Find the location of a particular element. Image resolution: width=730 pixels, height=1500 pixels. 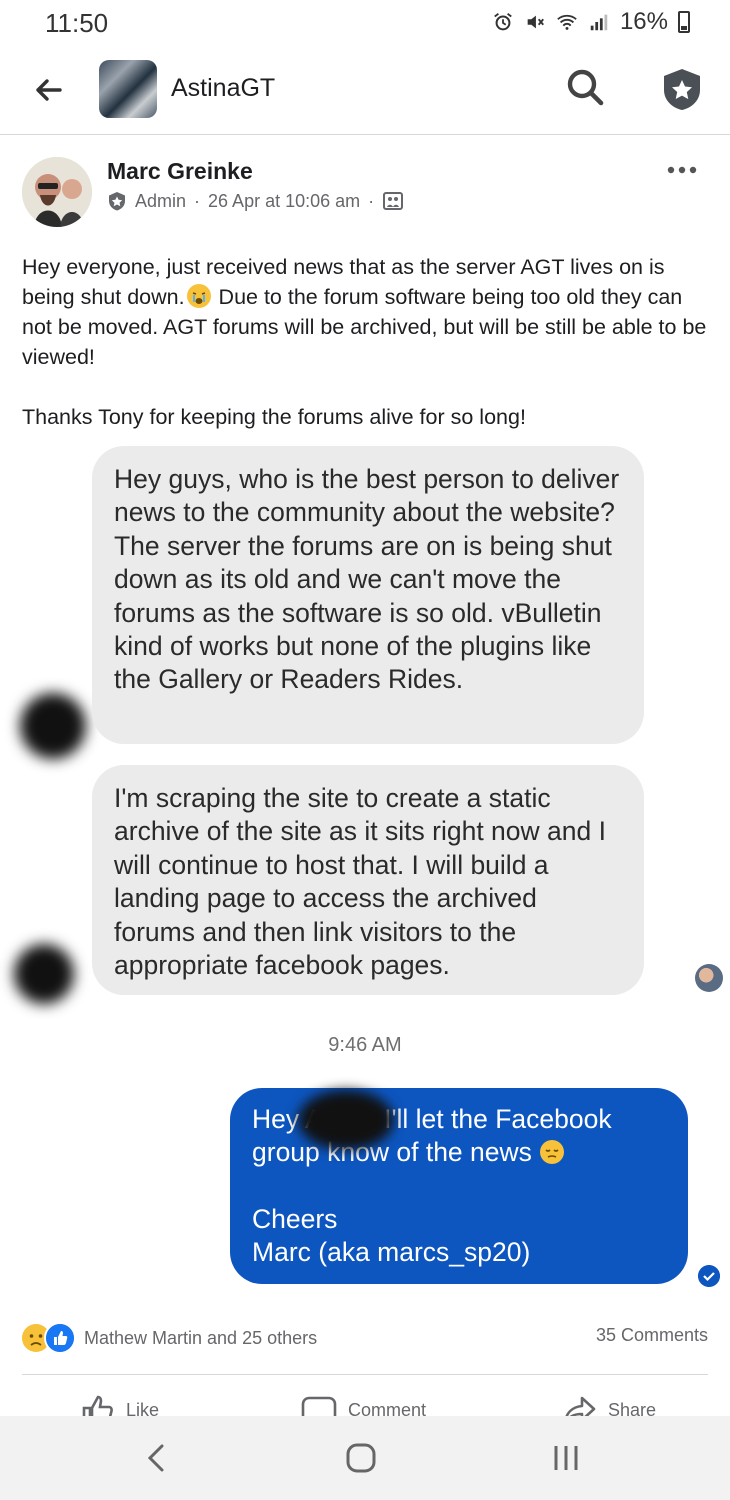

more-options-icon is located at coordinates (682, 170).